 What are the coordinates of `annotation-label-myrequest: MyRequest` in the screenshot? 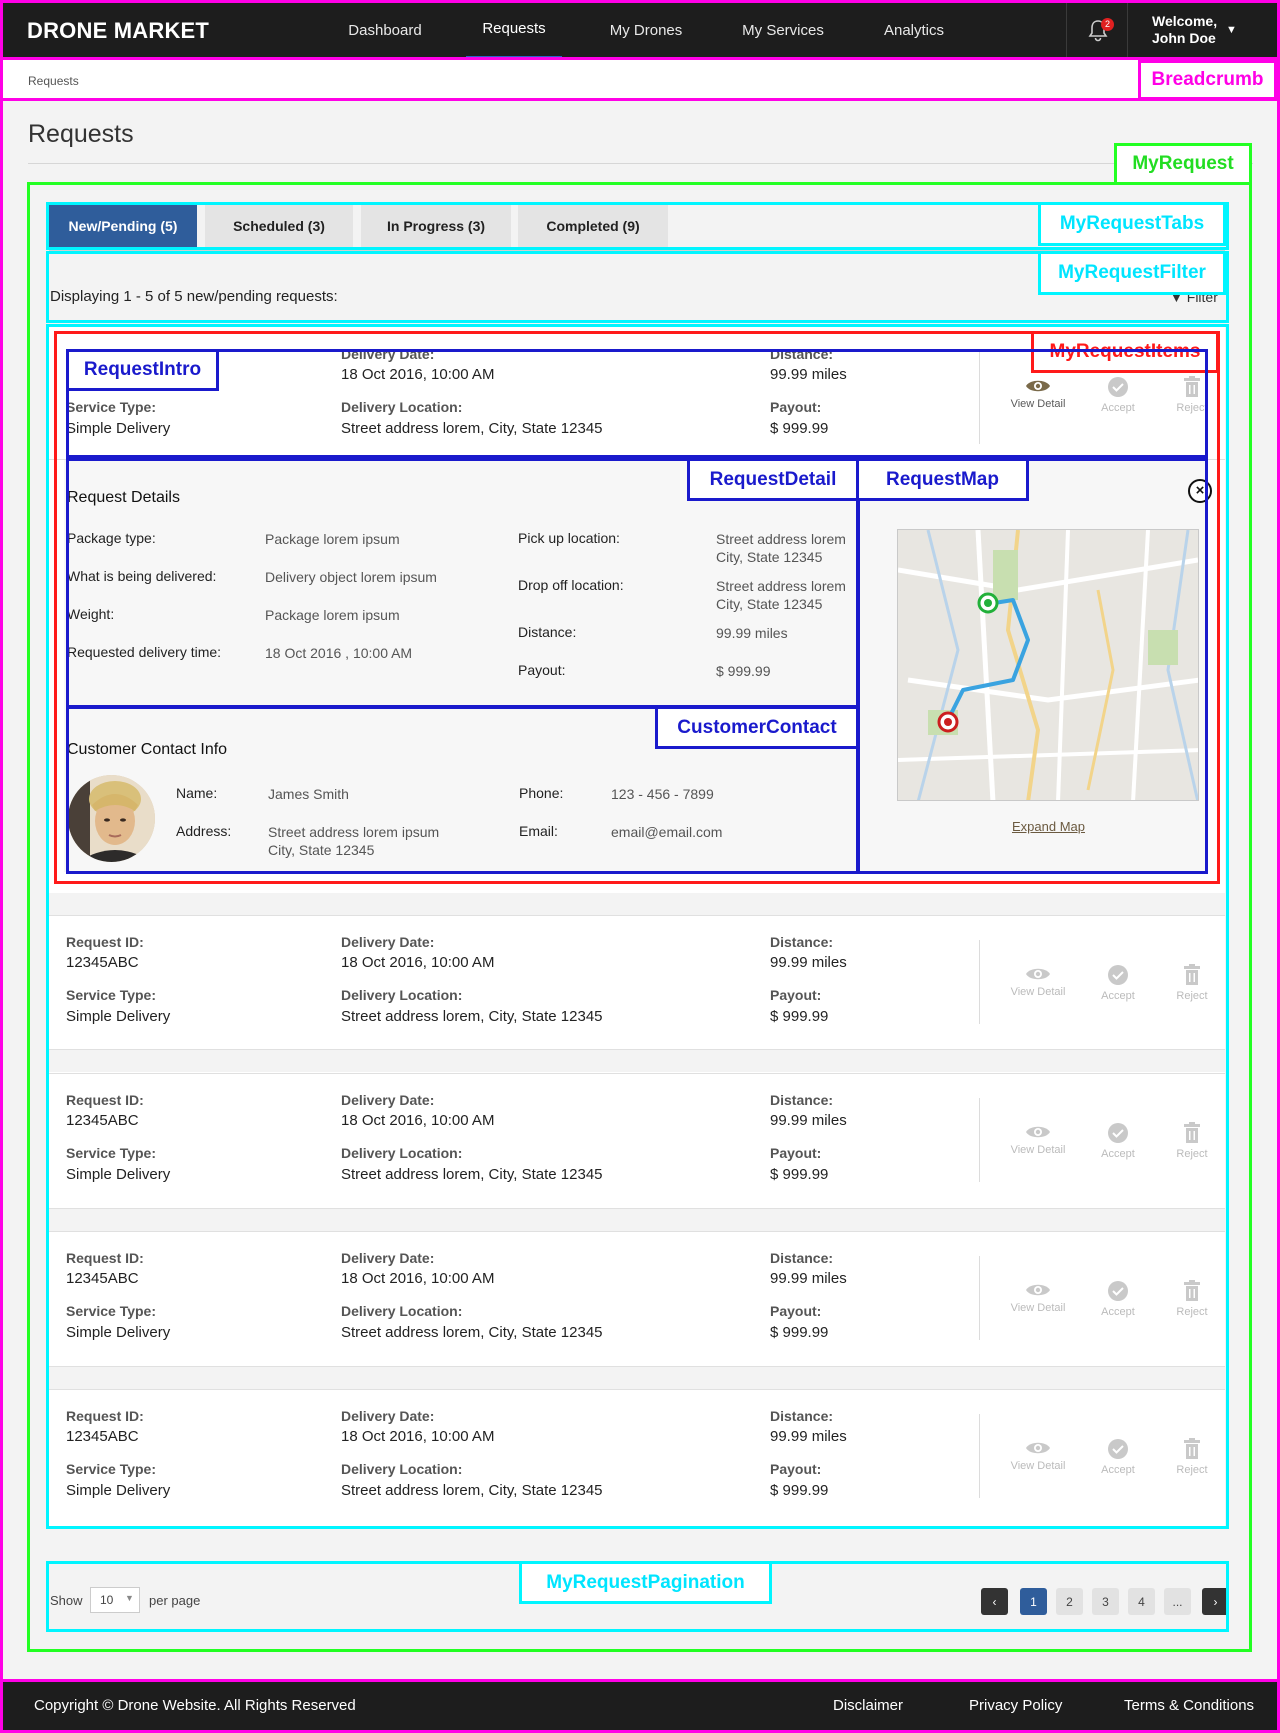 It's located at (1183, 164).